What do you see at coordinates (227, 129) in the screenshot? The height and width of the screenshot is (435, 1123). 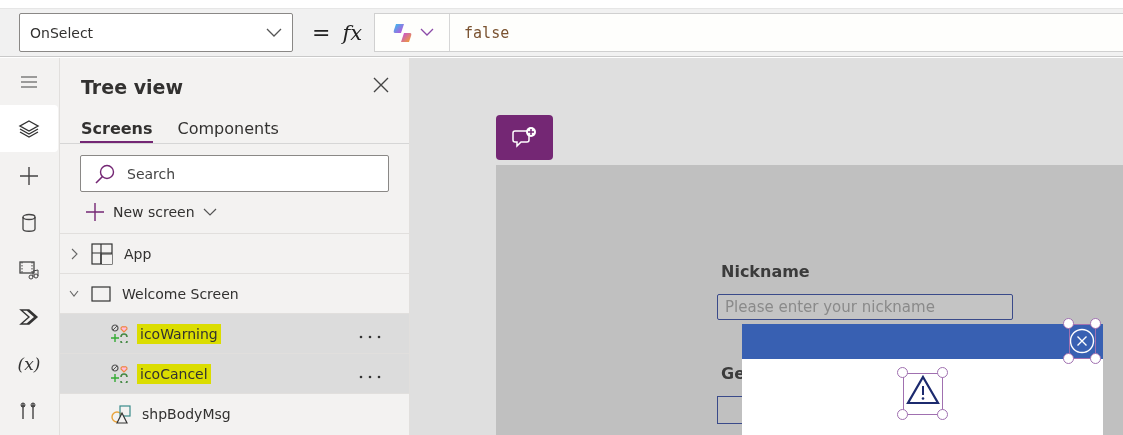 I see `tab: Components` at bounding box center [227, 129].